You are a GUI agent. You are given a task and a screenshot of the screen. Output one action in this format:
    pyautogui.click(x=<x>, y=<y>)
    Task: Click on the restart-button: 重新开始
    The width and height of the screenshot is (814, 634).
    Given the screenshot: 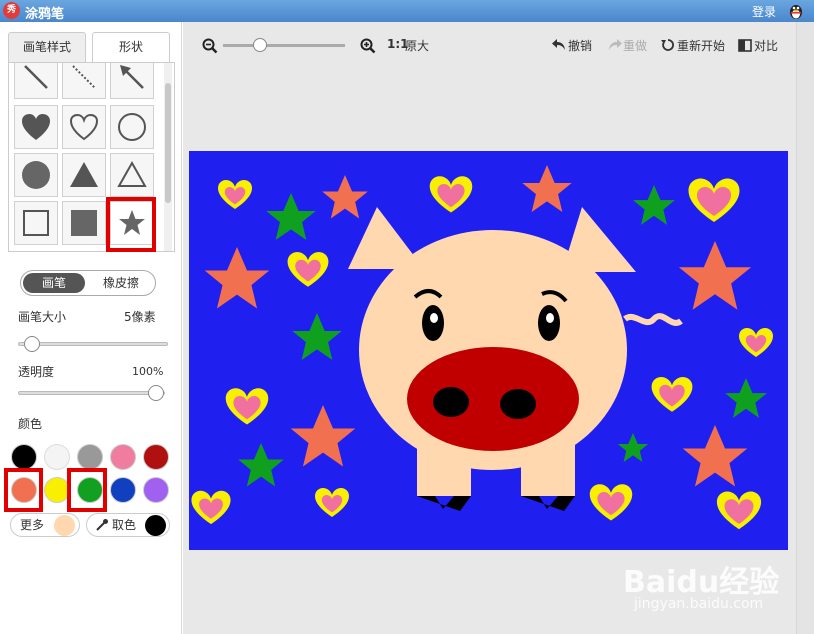 What is the action you would take?
    pyautogui.click(x=701, y=45)
    